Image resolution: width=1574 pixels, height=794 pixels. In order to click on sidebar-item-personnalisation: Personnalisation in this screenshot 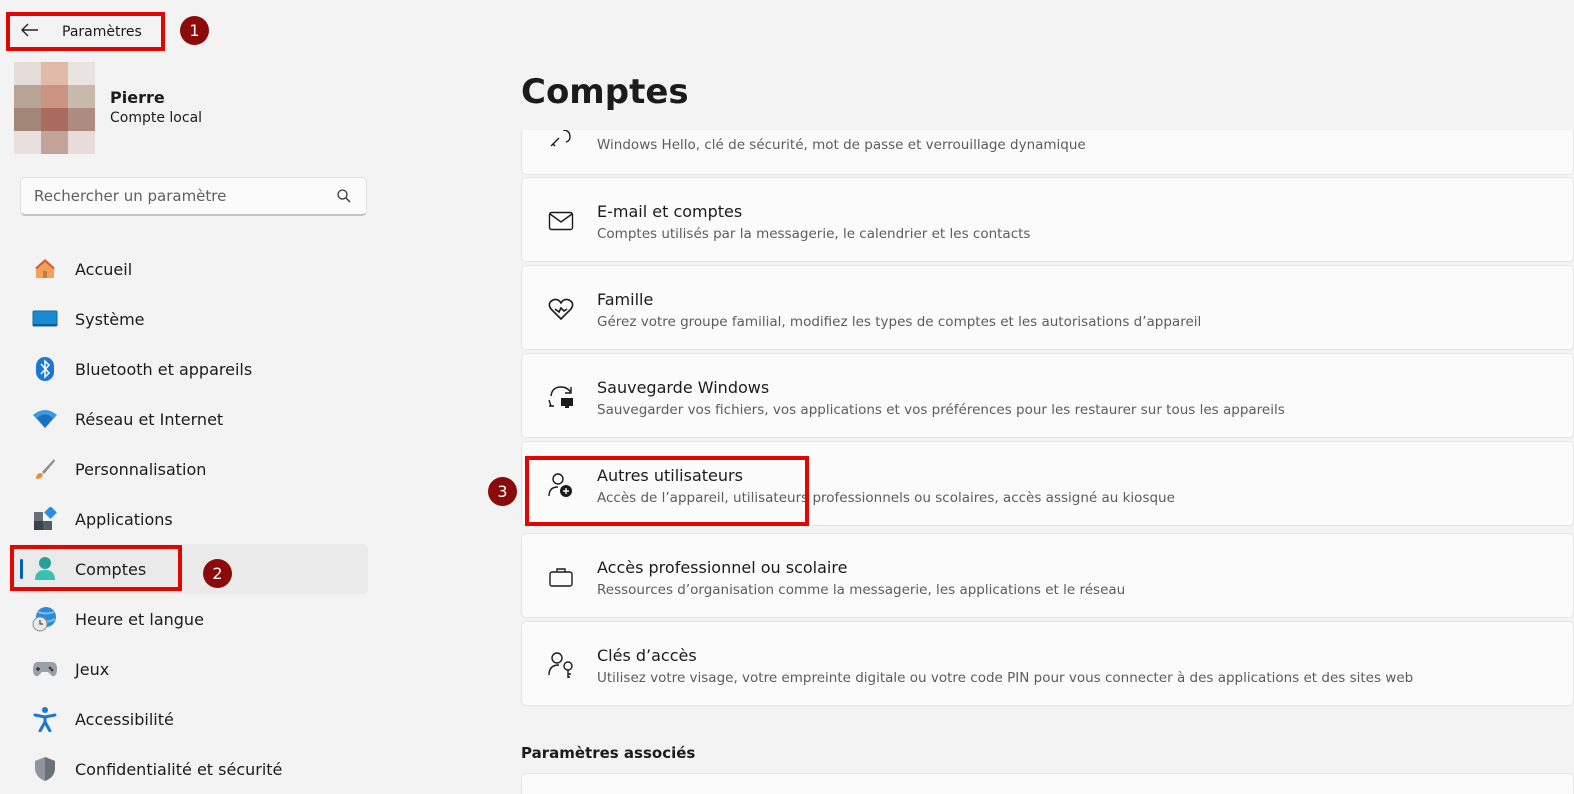, I will do `click(191, 469)`.